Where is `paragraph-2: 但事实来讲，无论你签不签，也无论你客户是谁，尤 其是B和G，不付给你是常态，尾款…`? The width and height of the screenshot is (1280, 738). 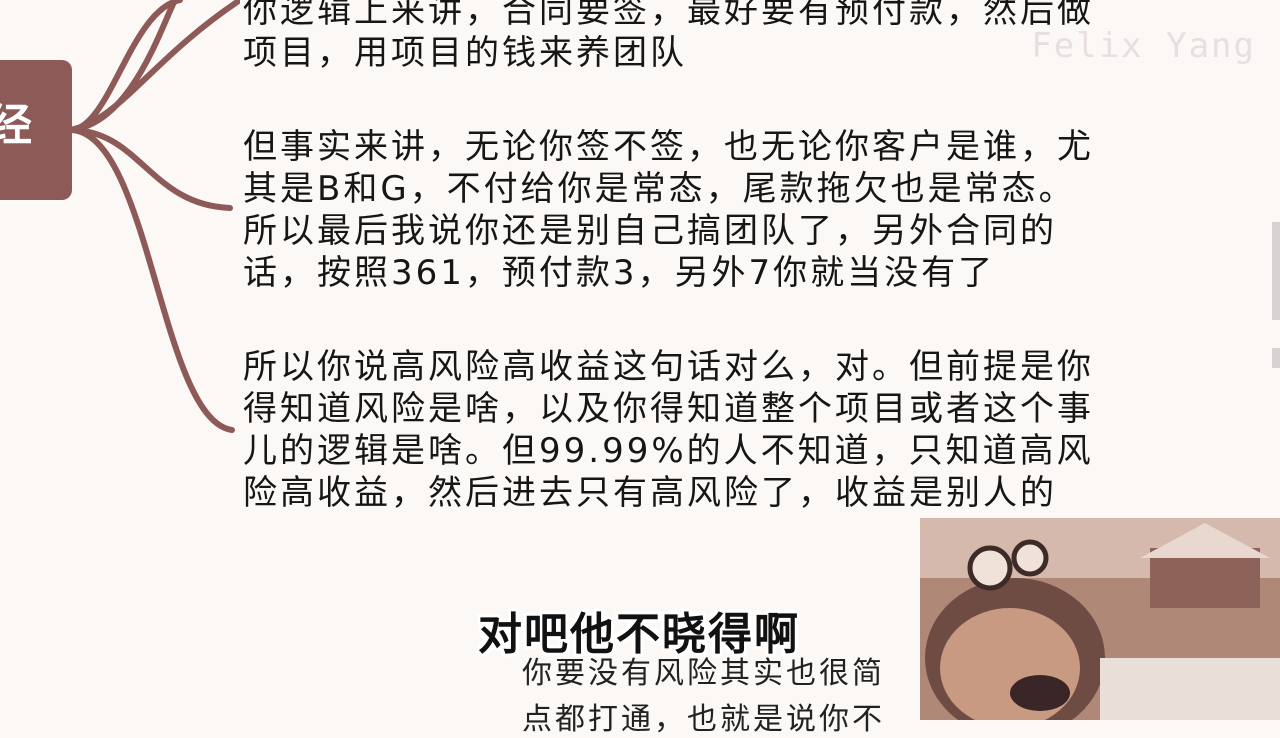 paragraph-2: 但事实来讲，无论你签不签，也无论你客户是谁，尤 其是B和G，不付给你是常态，尾款… is located at coordinates (668, 210).